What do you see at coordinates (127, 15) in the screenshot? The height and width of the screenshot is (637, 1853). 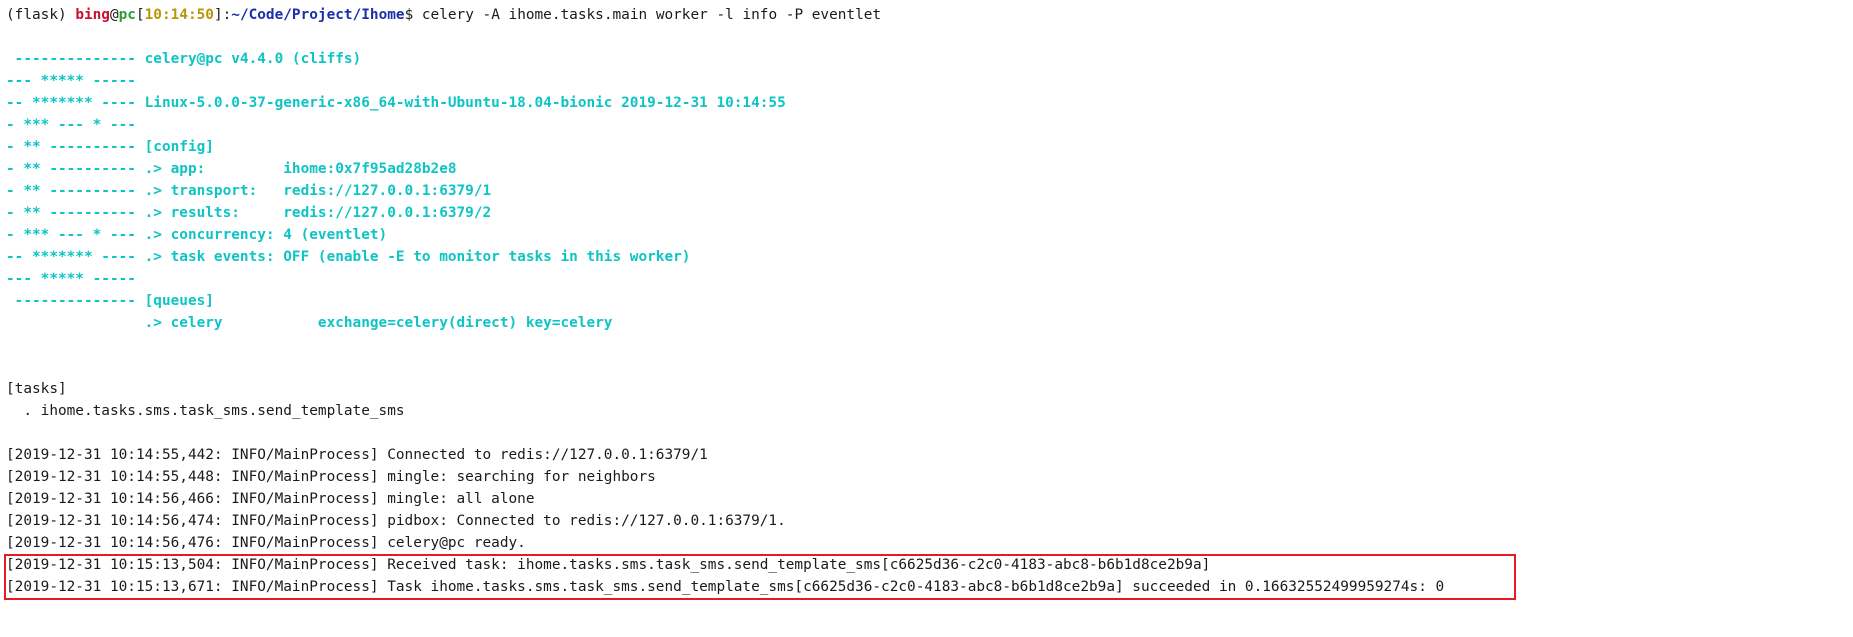 I see `prompt-host: pc` at bounding box center [127, 15].